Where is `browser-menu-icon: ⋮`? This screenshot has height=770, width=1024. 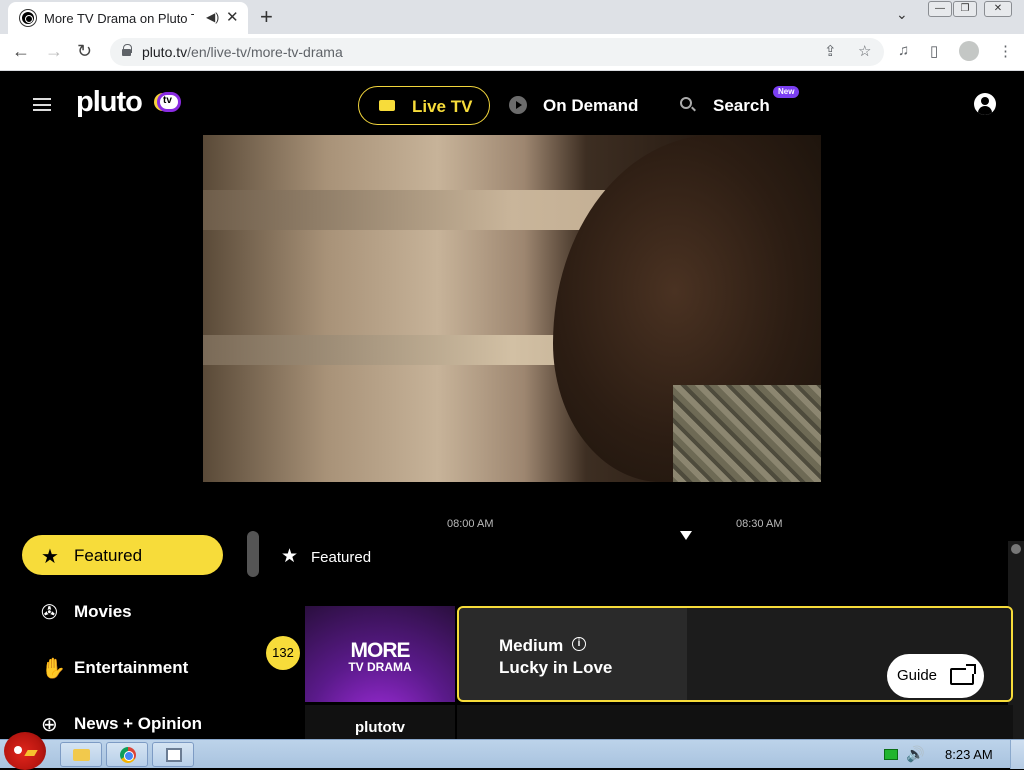 browser-menu-icon: ⋮ is located at coordinates (1005, 51).